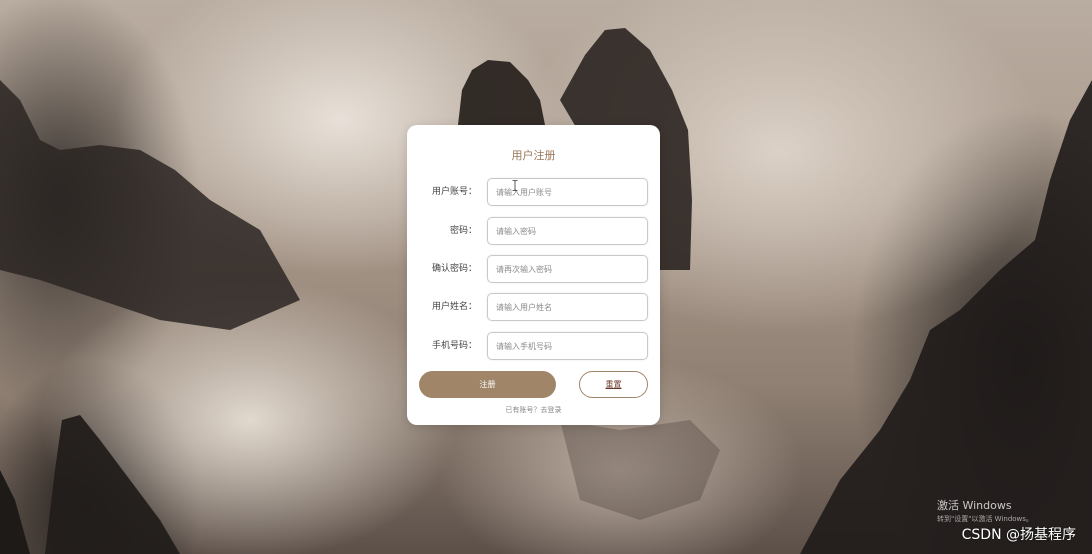 The height and width of the screenshot is (554, 1092). I want to click on phone-label: 手机号码：, so click(454, 346).